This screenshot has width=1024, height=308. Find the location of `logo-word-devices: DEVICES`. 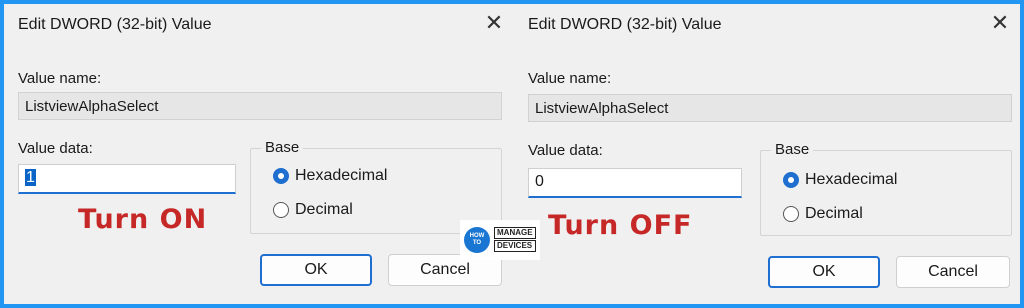

logo-word-devices: DEVICES is located at coordinates (515, 246).